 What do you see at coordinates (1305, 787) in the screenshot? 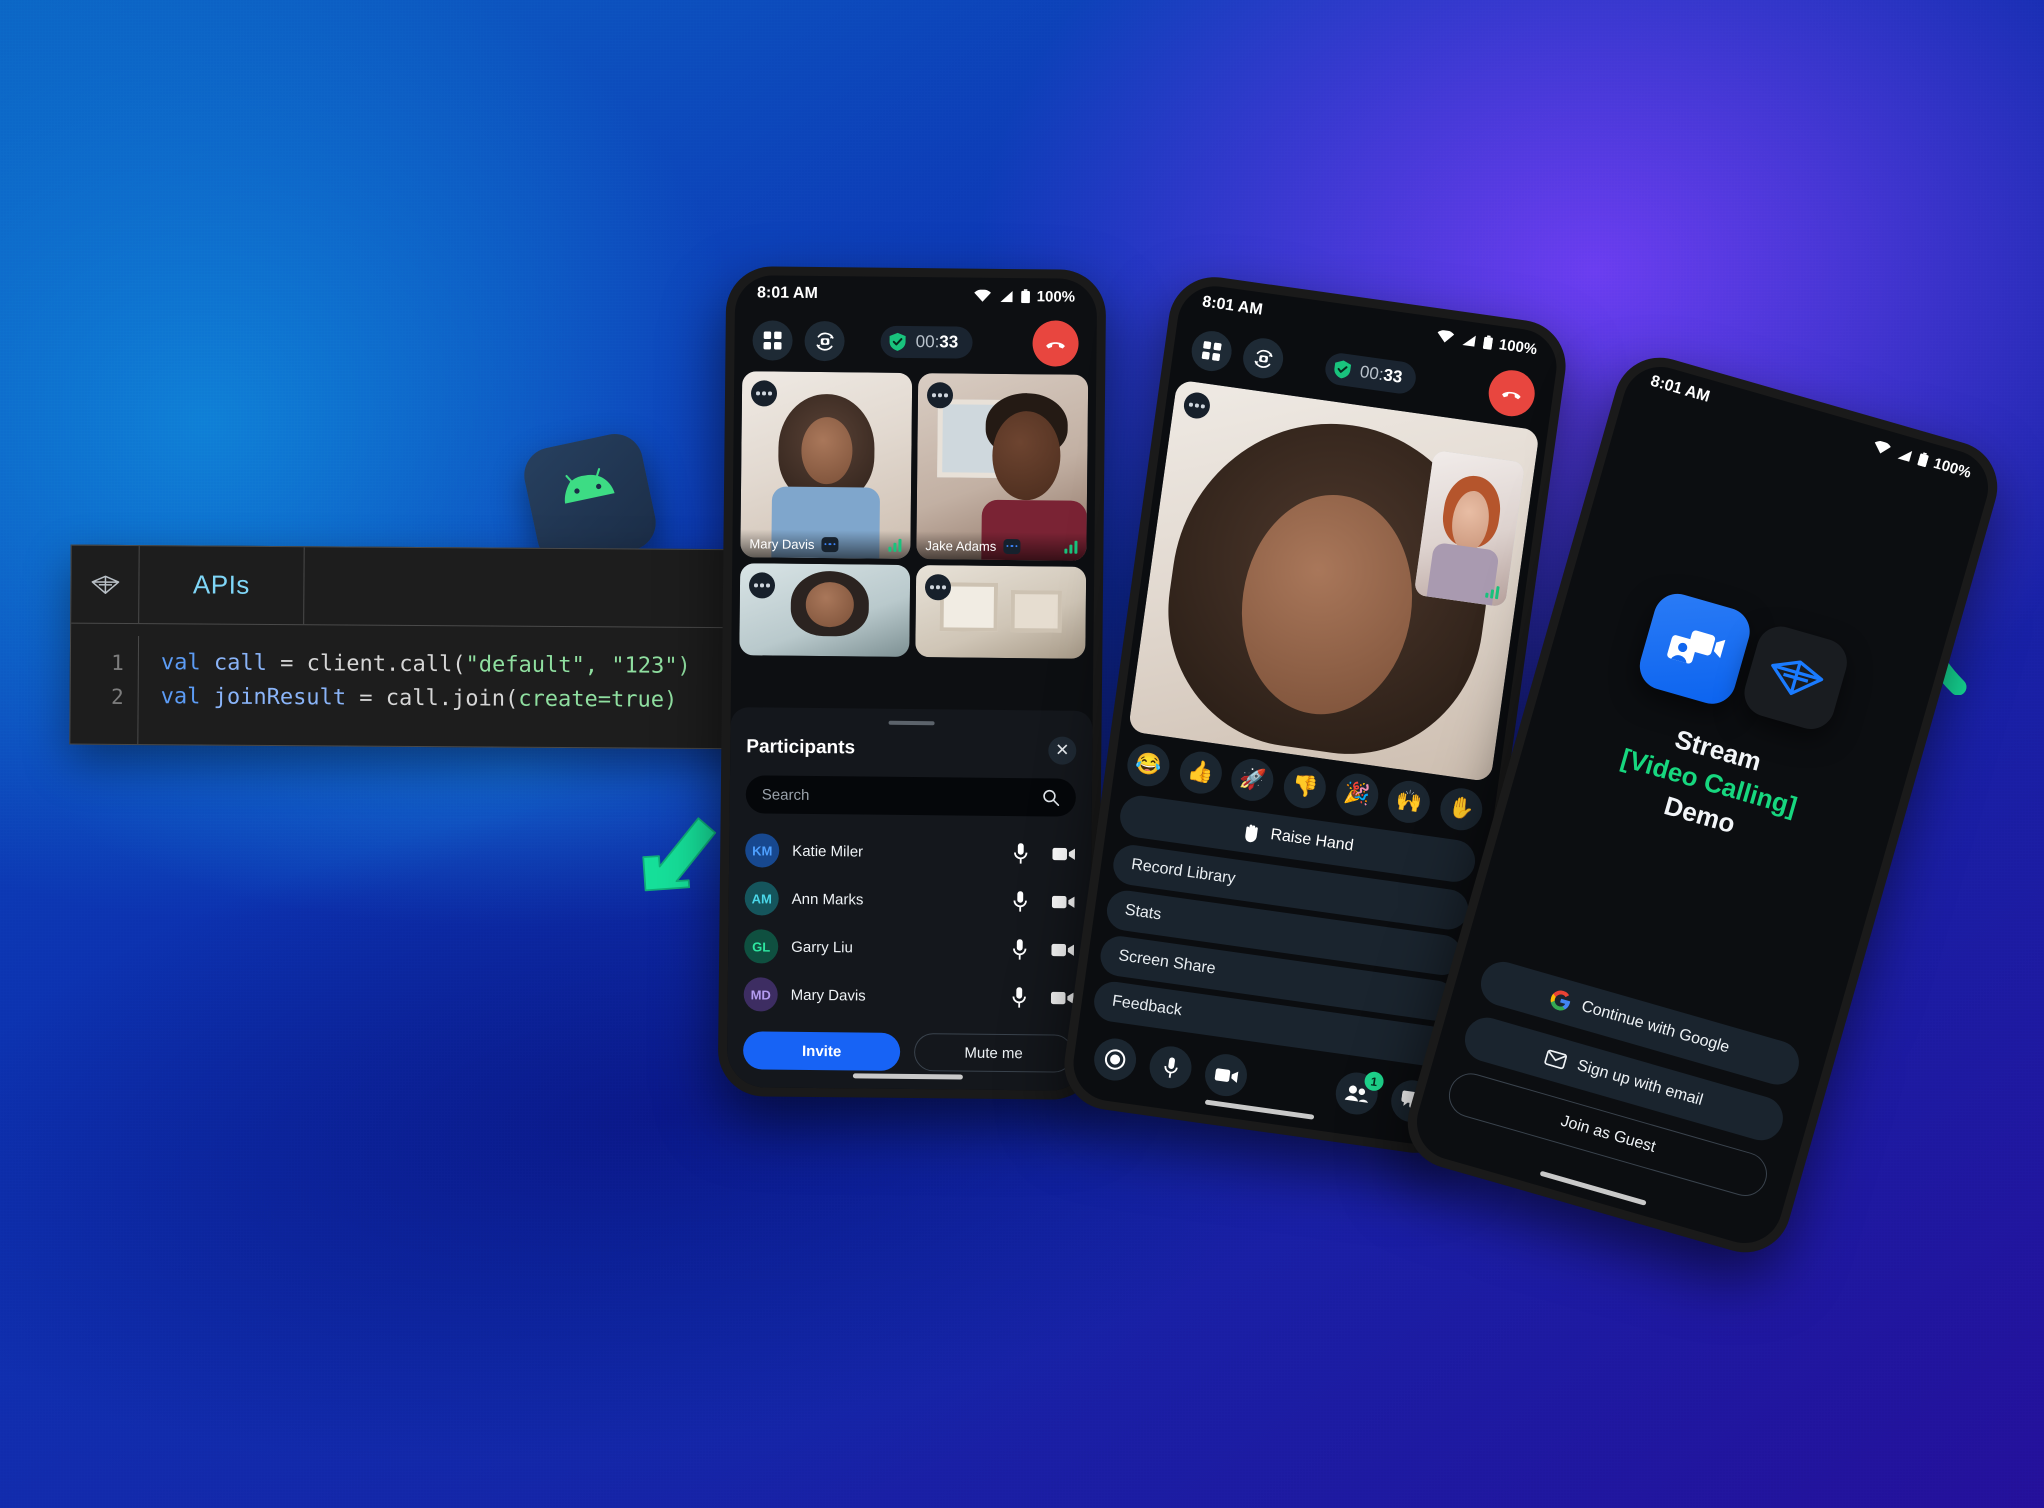
I see `reaction-thumbs-down-icon: 👎` at bounding box center [1305, 787].